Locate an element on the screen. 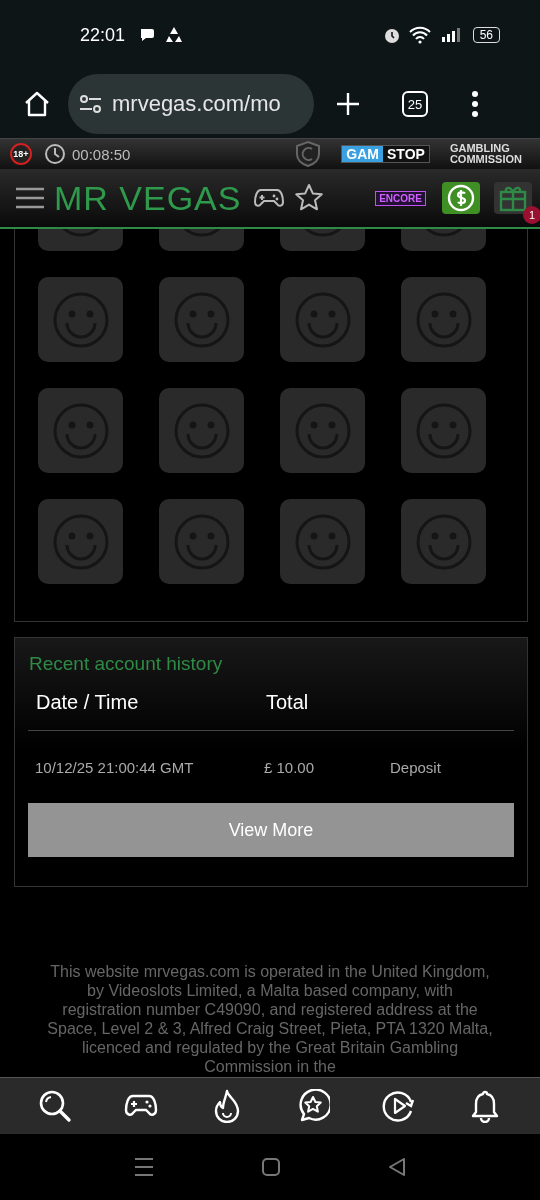 The height and width of the screenshot is (1200, 540). card-title: Recent account history is located at coordinates (126, 663).